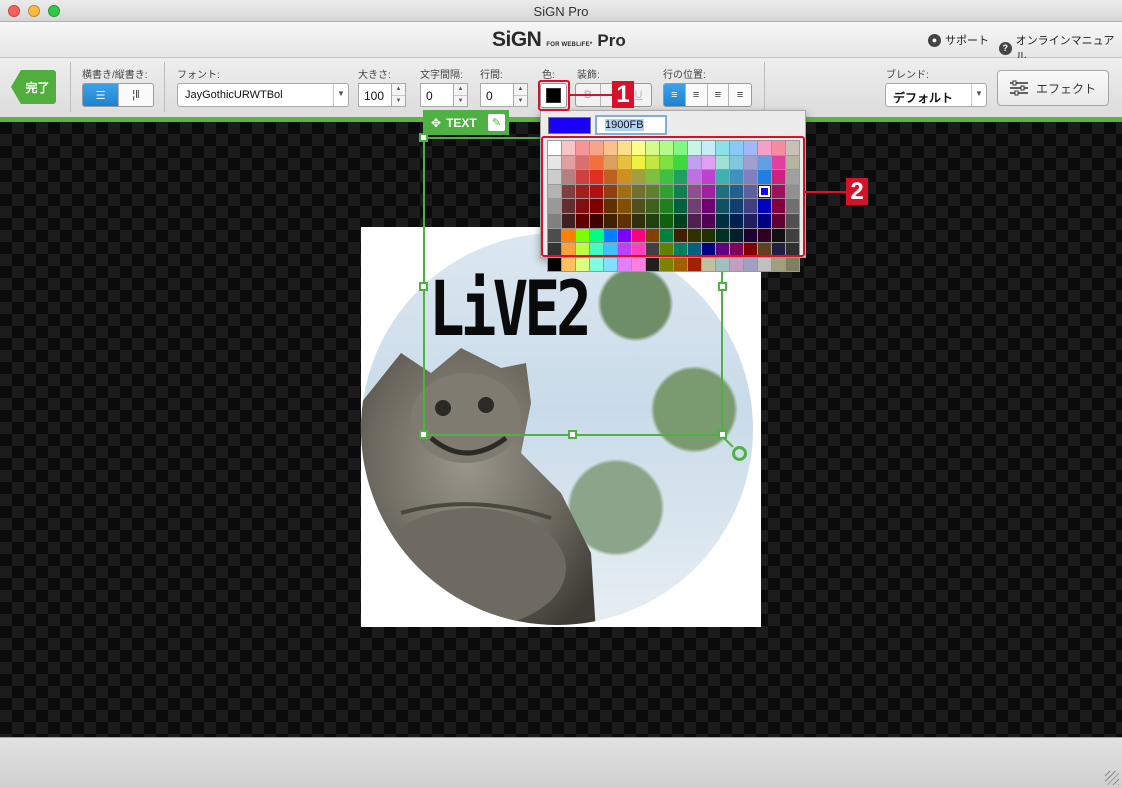 The height and width of the screenshot is (788, 1122). Describe the element at coordinates (611, 40) in the screenshot. I see `logo-pro-text: Pro` at that location.